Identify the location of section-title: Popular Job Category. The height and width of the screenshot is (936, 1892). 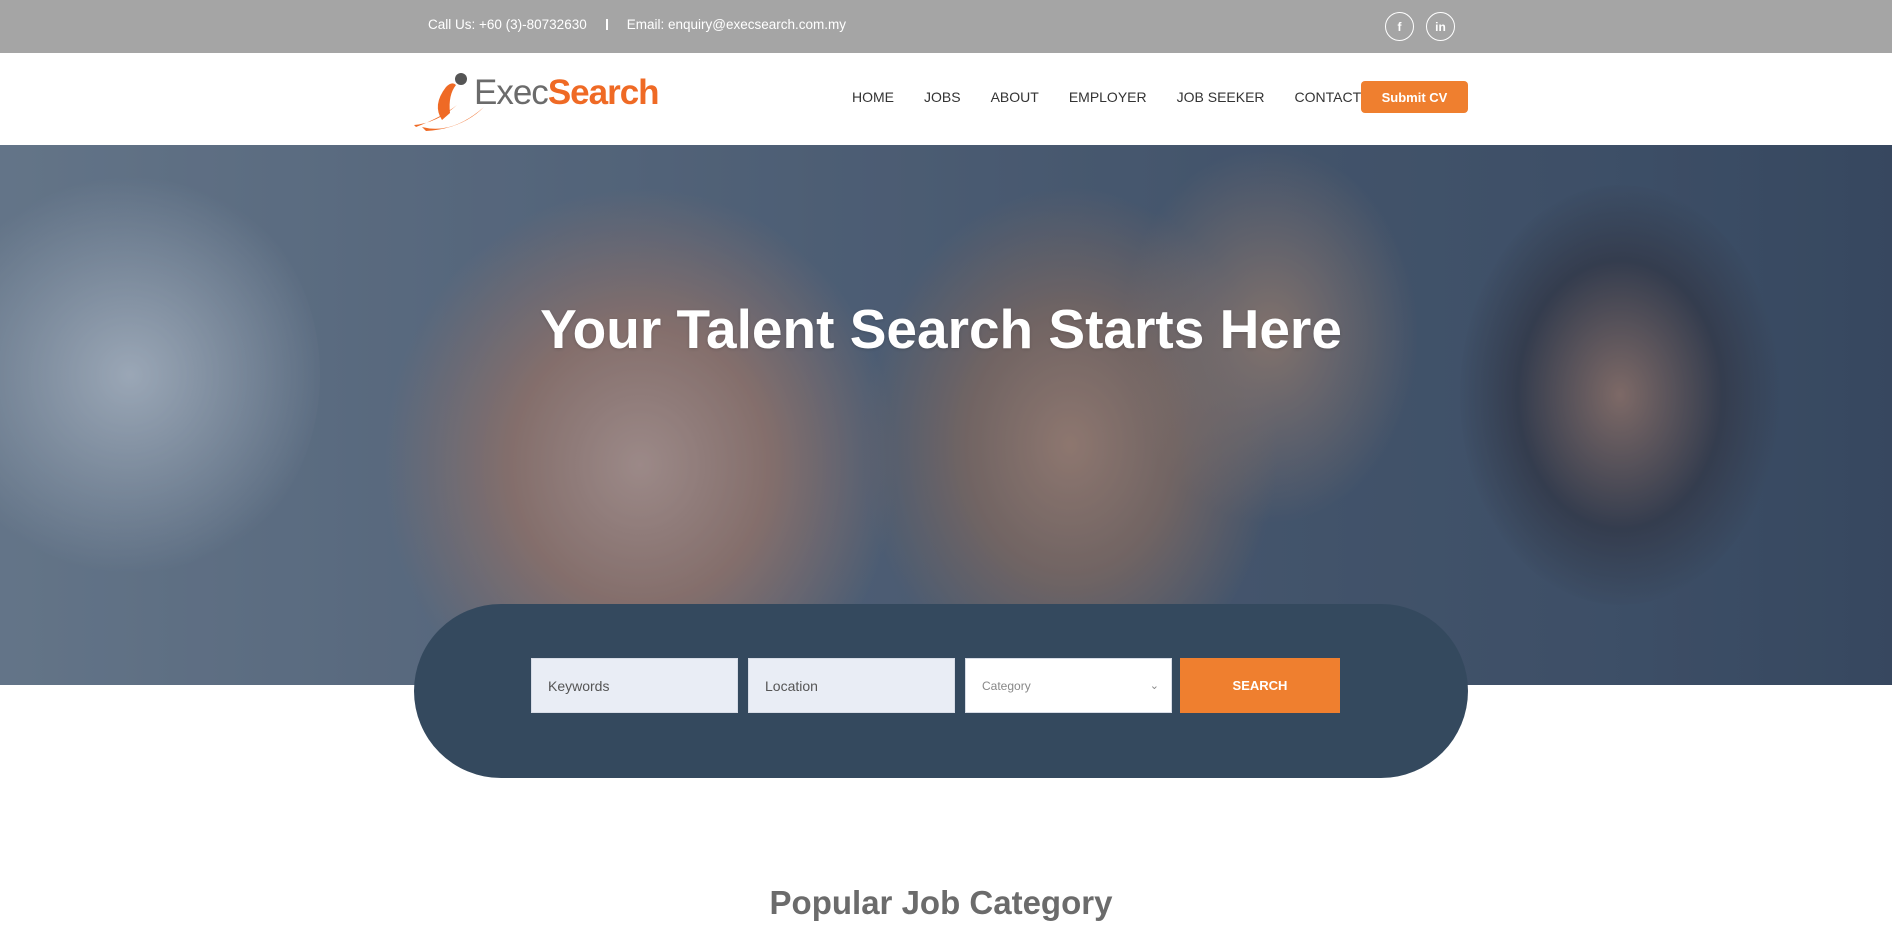
(941, 902).